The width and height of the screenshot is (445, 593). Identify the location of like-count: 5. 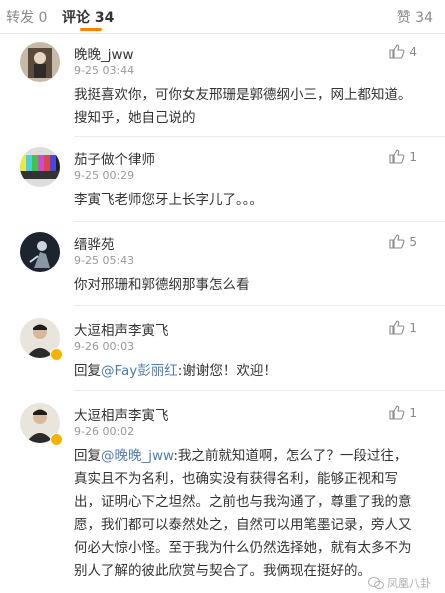
(413, 241).